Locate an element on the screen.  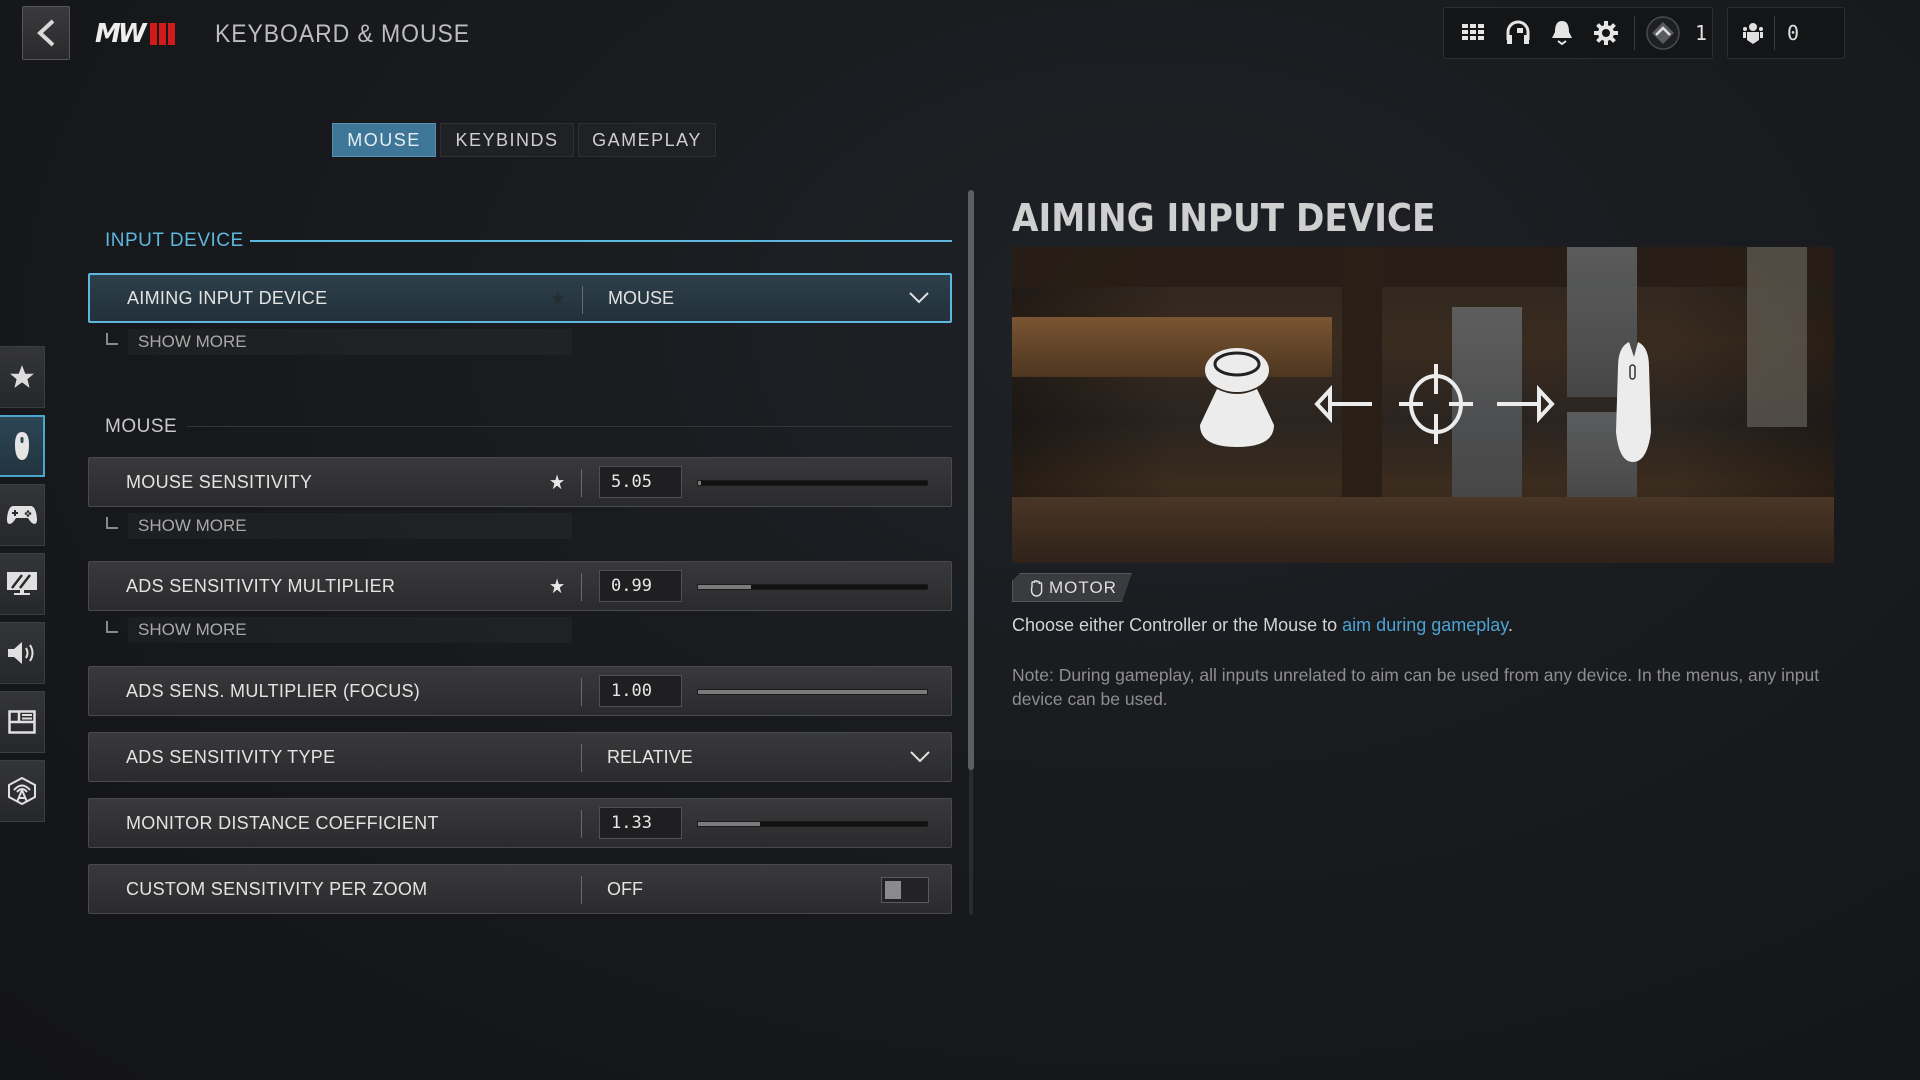
party-separator is located at coordinates (1774, 33).